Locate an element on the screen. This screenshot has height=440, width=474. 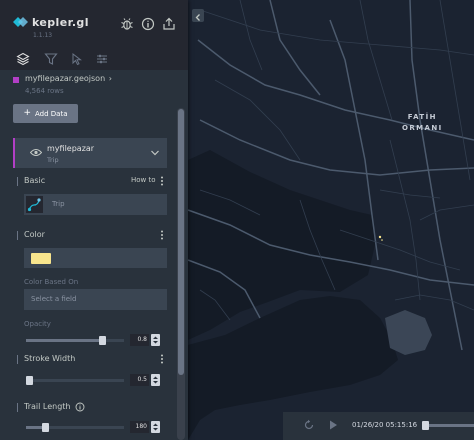
color-section-title: Color is located at coordinates (34, 234).